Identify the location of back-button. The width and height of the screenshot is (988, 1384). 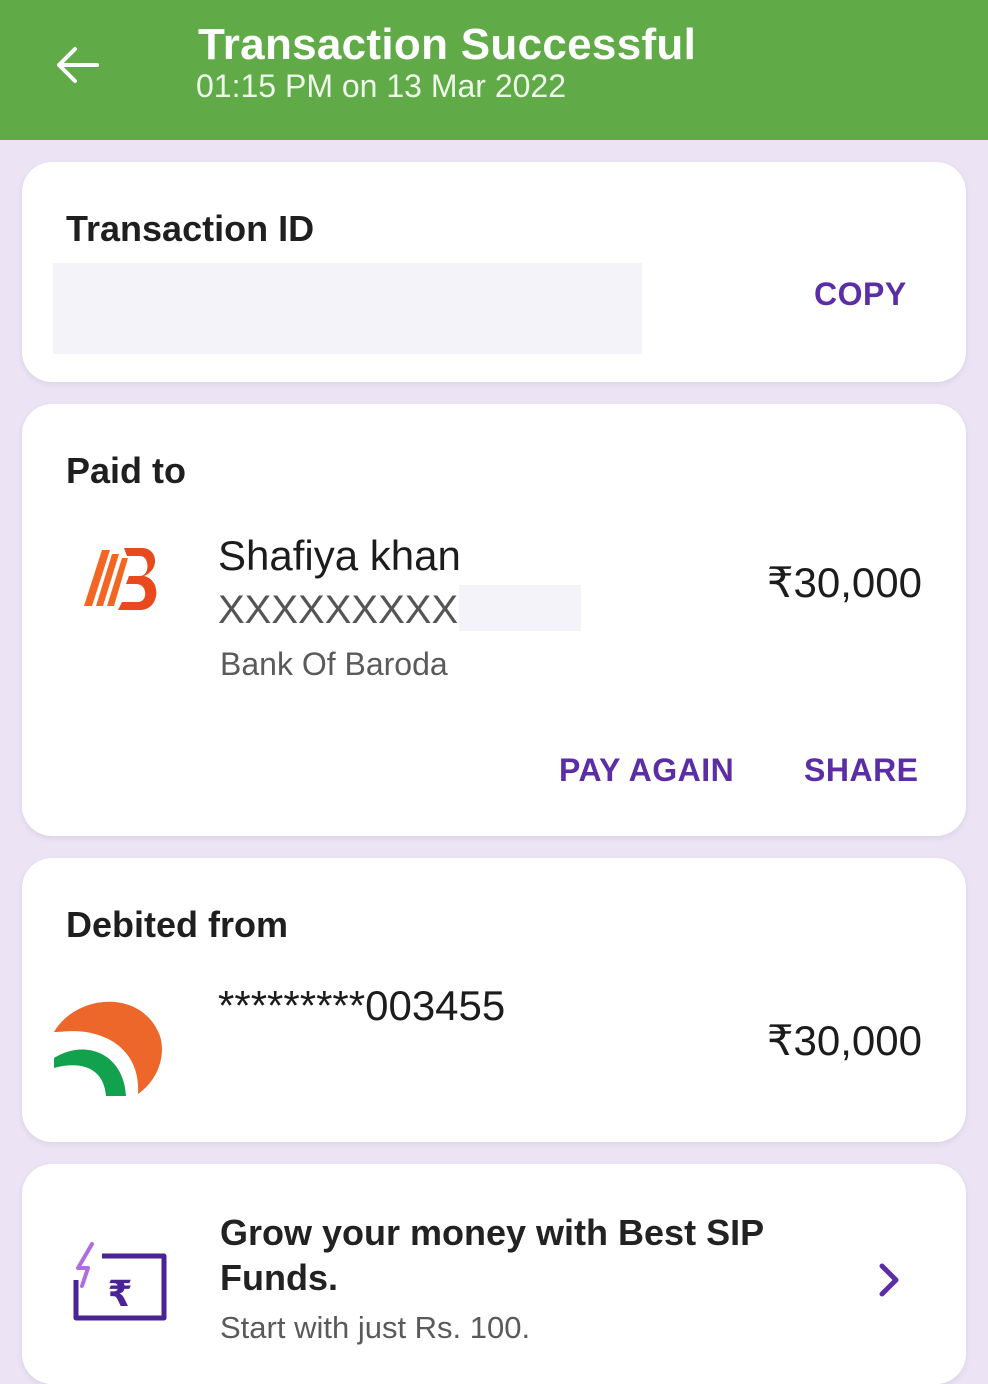
(77, 65).